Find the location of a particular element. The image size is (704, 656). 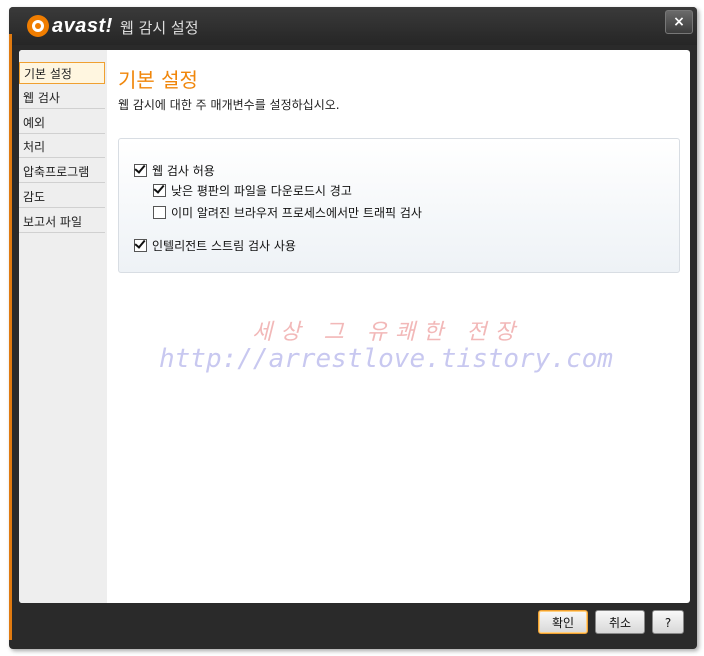

close-button: × is located at coordinates (679, 22).